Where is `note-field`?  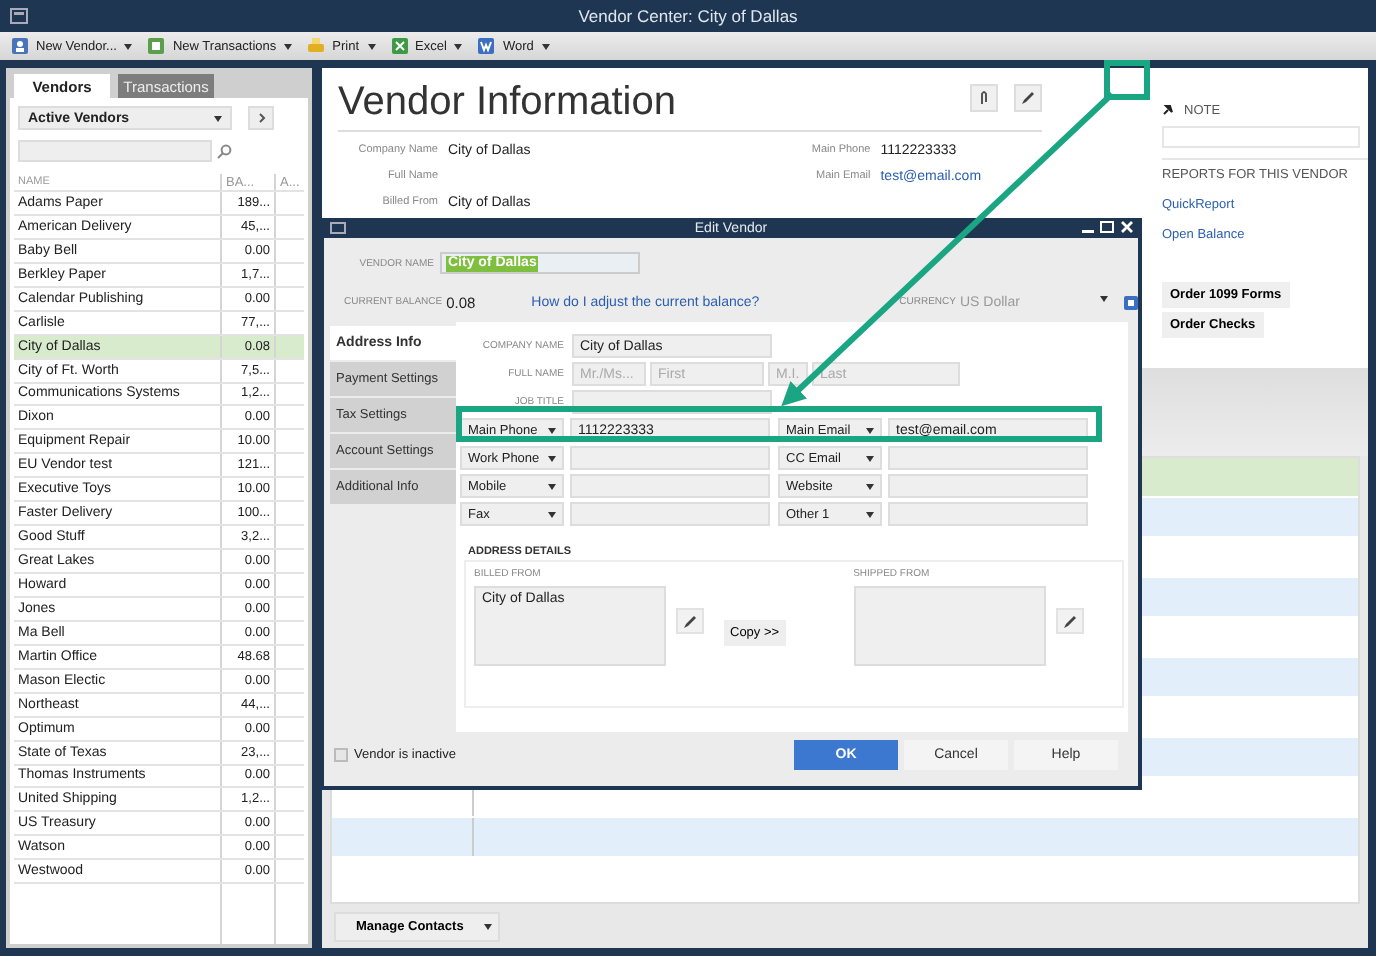 note-field is located at coordinates (1261, 137).